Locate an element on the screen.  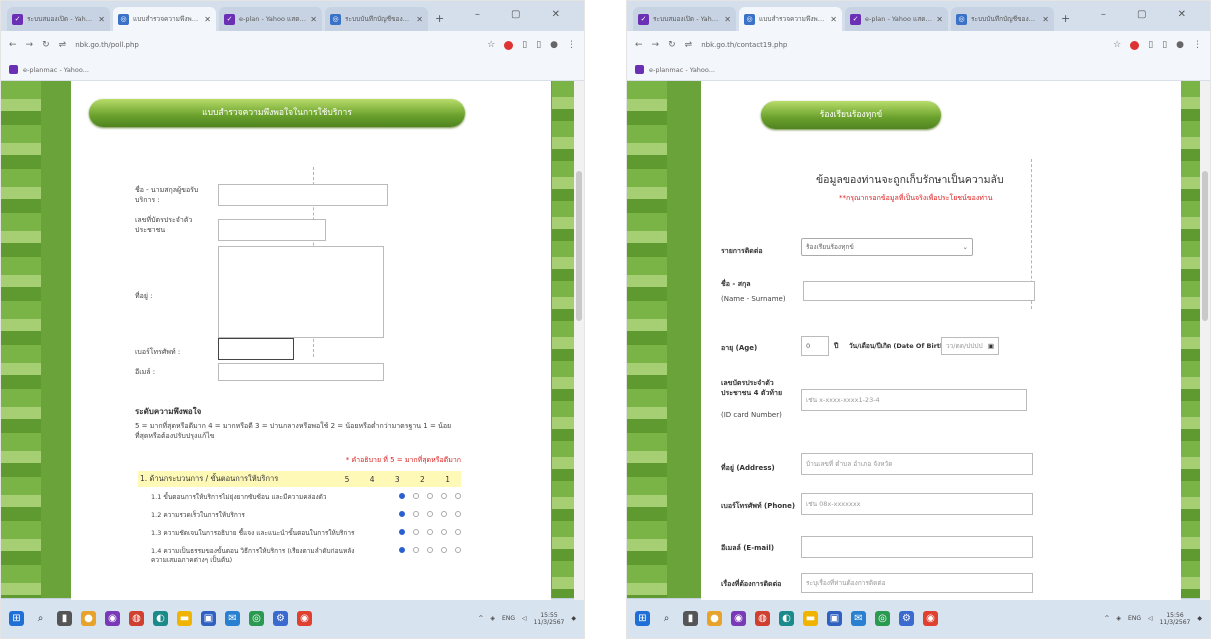
forward-icon: → is located at coordinates (30, 45).